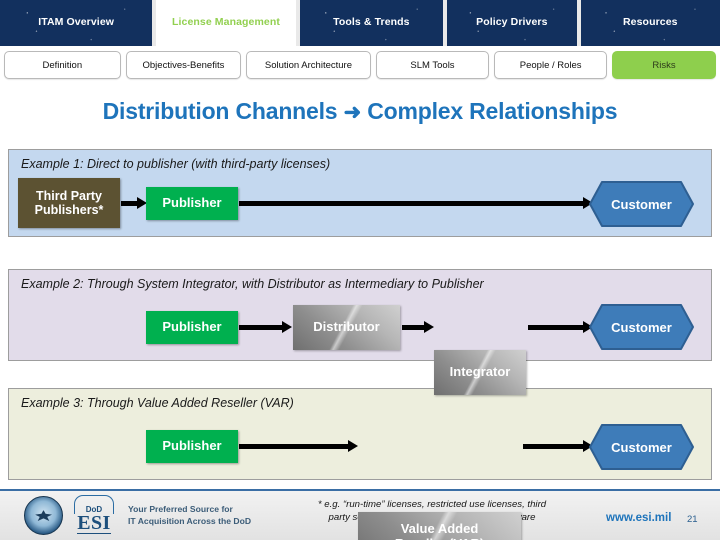  I want to click on subnav-button-definition: Definition, so click(62, 65).